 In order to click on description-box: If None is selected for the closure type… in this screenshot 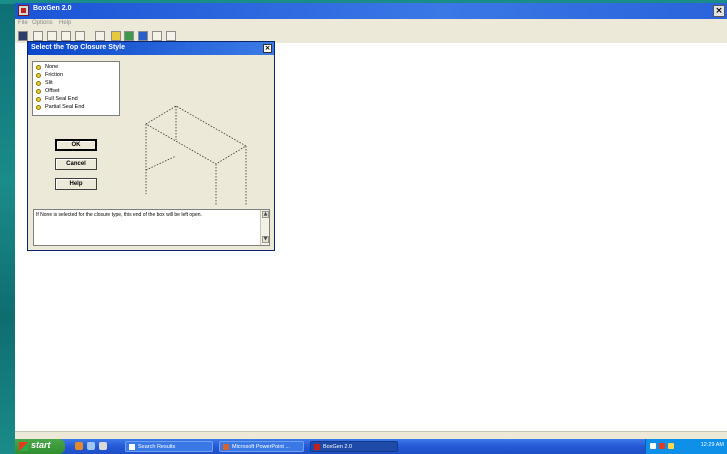, I will do `click(151, 227)`.